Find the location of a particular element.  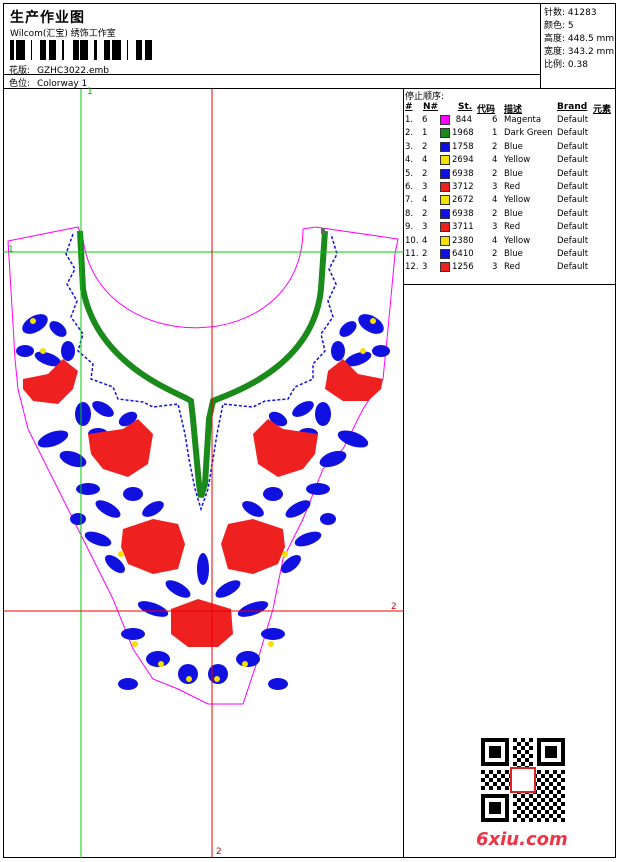

row-index: 3. is located at coordinates (409, 146).